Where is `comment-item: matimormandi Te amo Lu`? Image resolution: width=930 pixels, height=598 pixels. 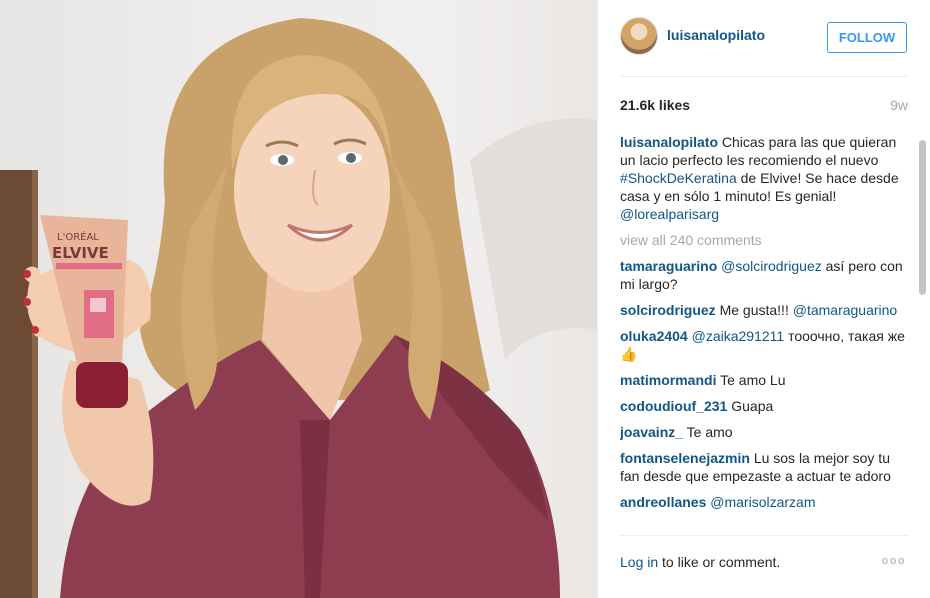 comment-item: matimormandi Te amo Lu is located at coordinates (765, 380).